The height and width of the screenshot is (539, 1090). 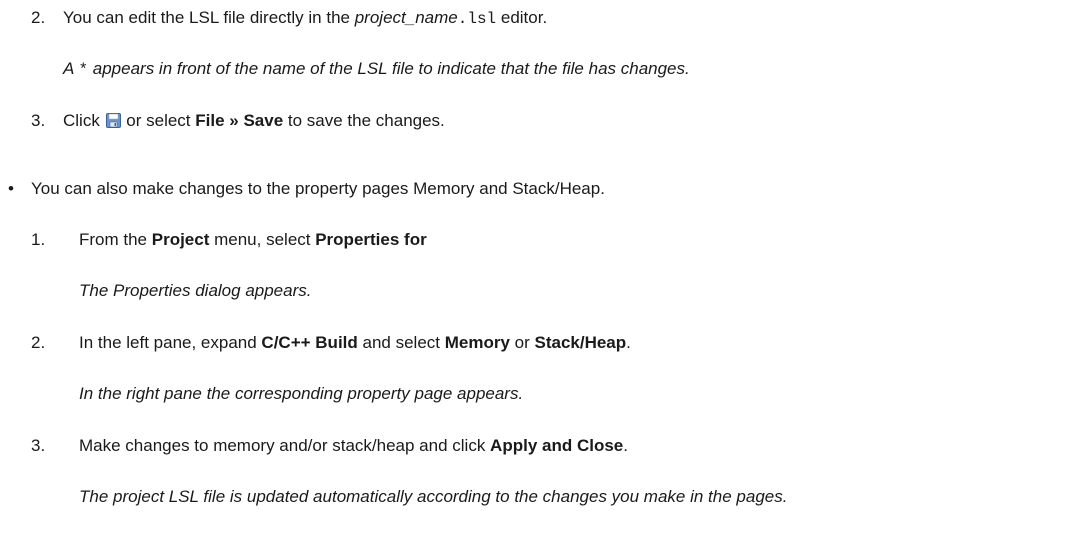 I want to click on apply-and-close-label: Apply and Close, so click(x=557, y=445).